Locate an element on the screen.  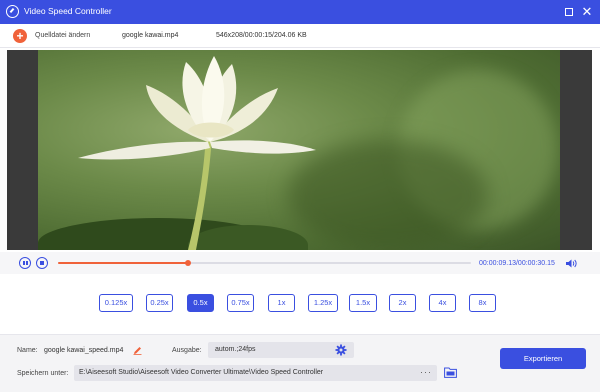
progress-slider is located at coordinates (264, 263).